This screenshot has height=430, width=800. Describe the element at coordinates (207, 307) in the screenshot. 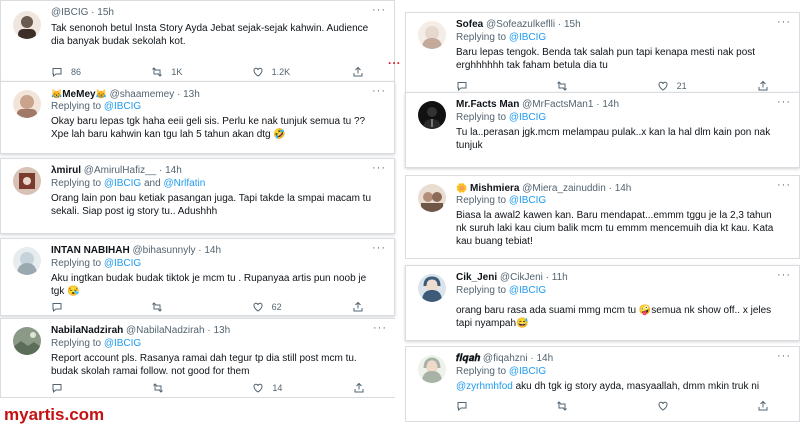

I see `action-bar: 62` at that location.